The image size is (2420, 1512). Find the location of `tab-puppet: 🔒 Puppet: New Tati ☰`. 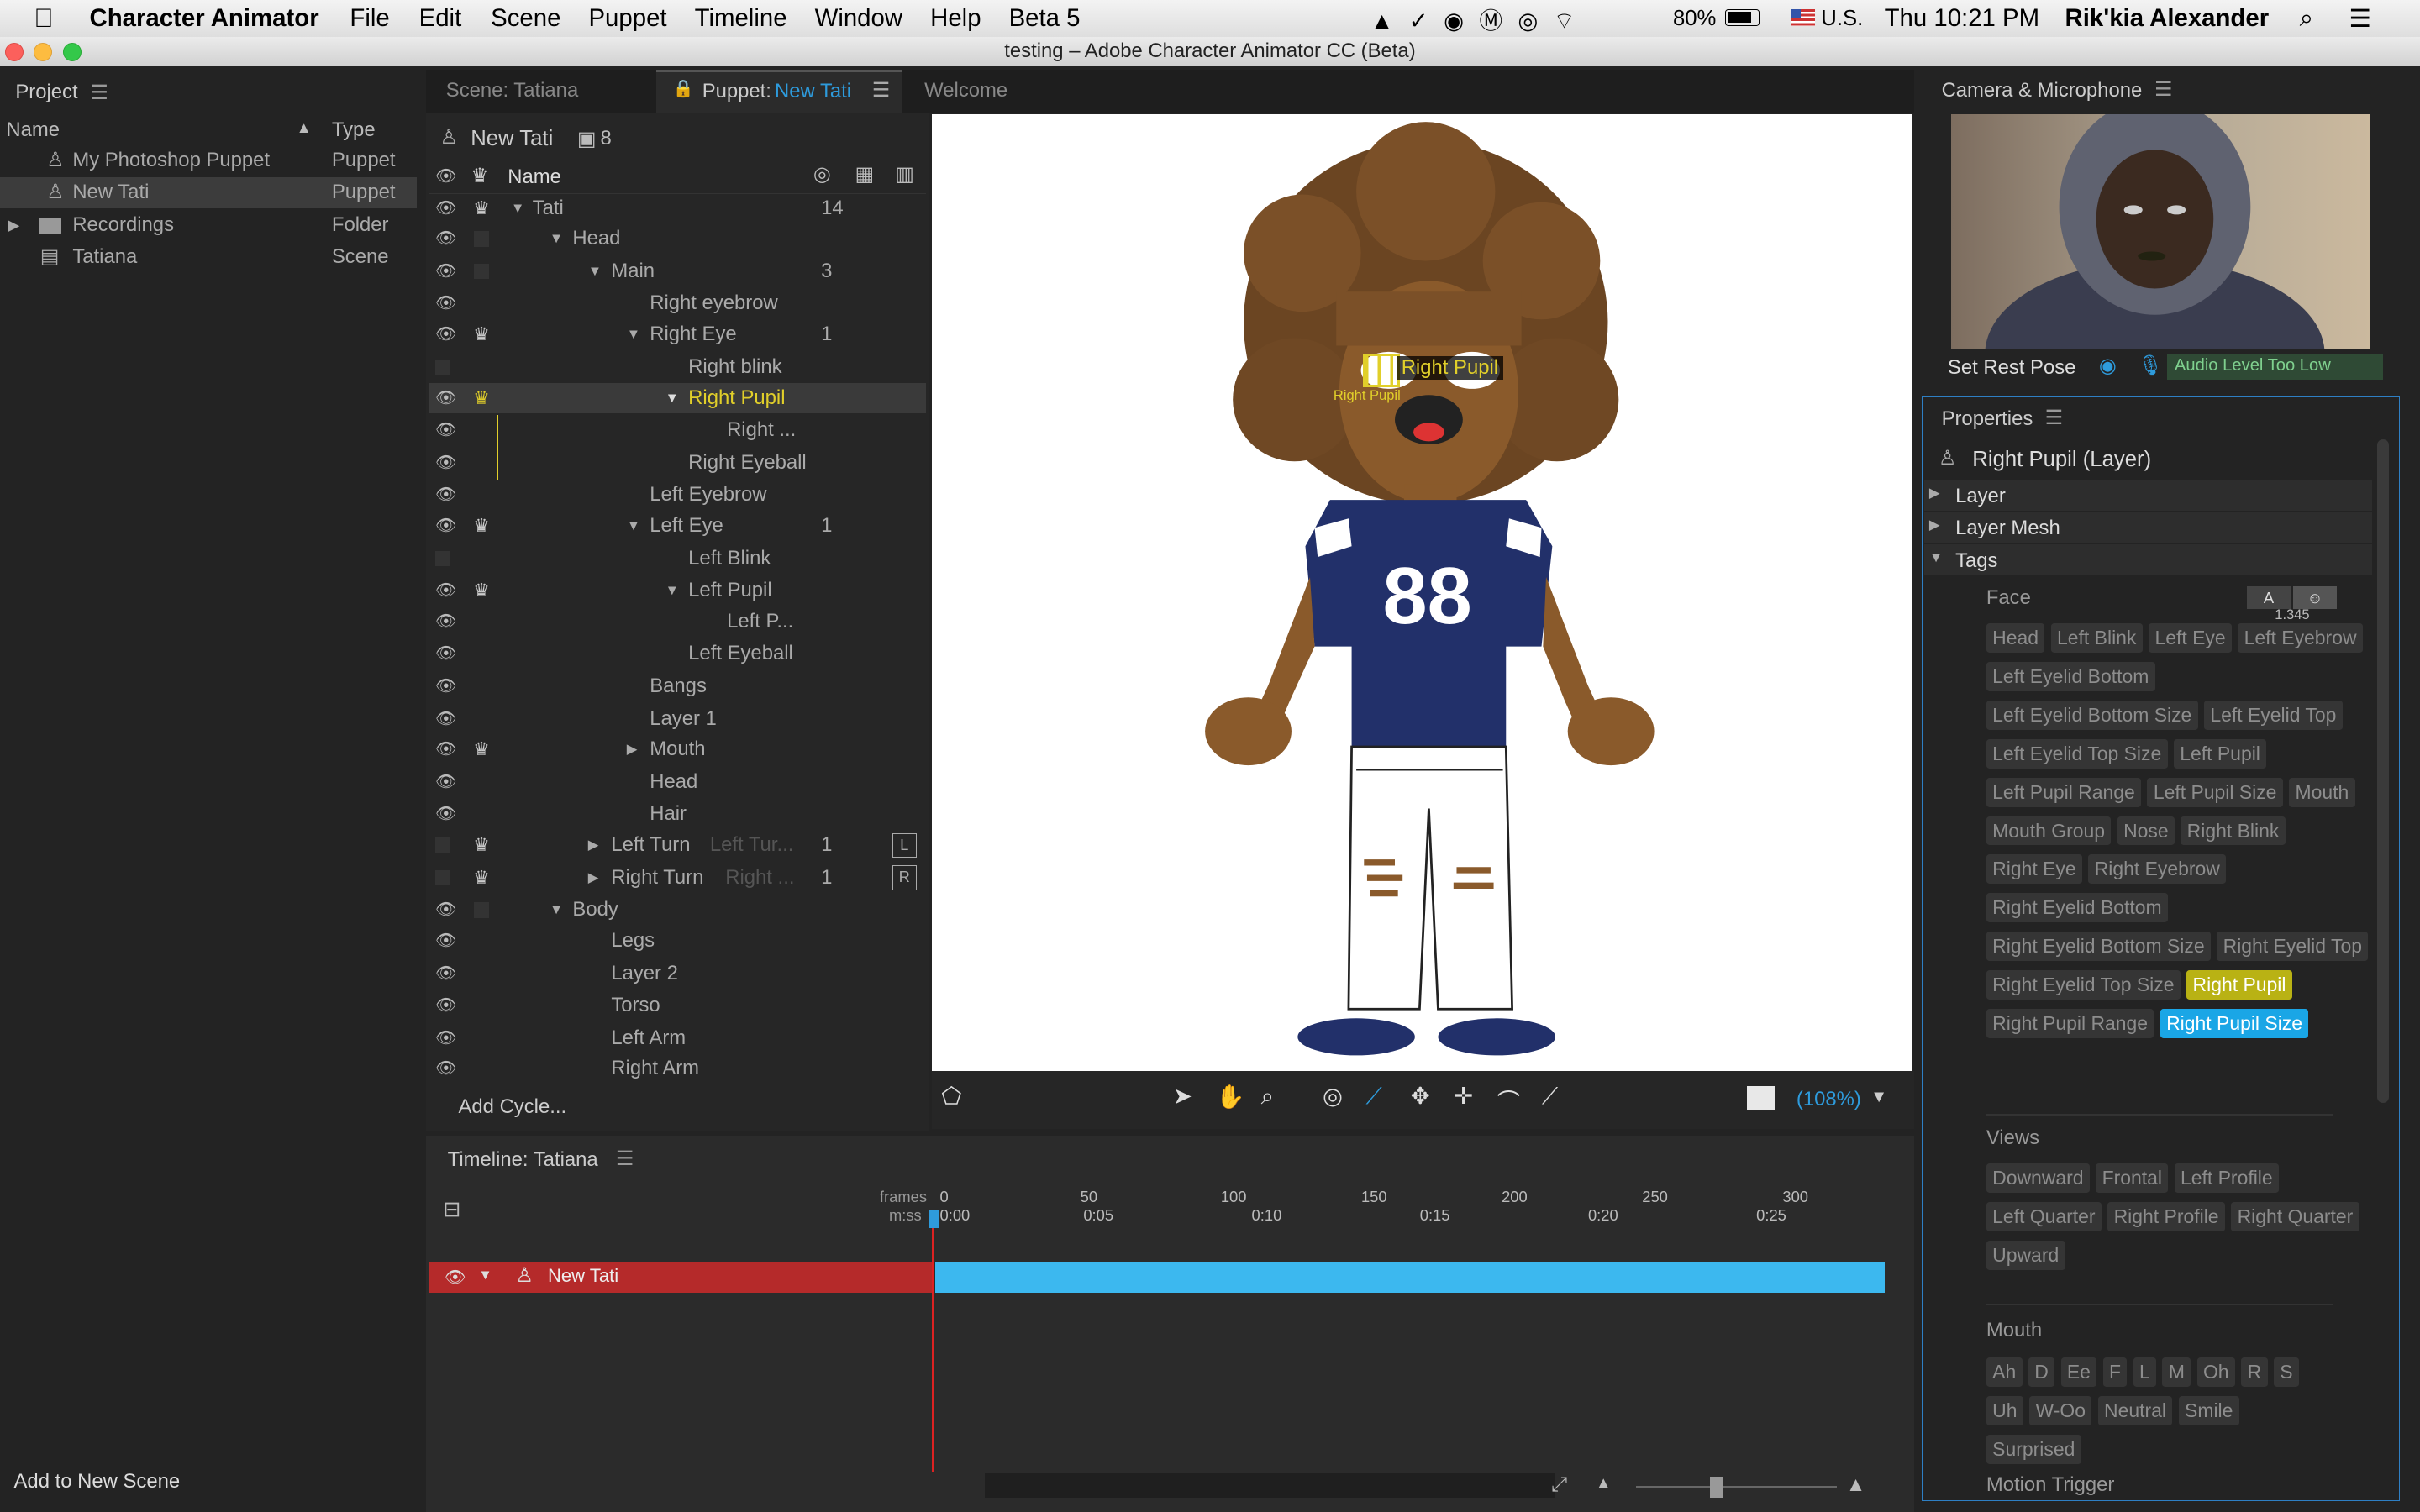

tab-puppet: 🔒 Puppet: New Tati ☰ is located at coordinates (779, 91).